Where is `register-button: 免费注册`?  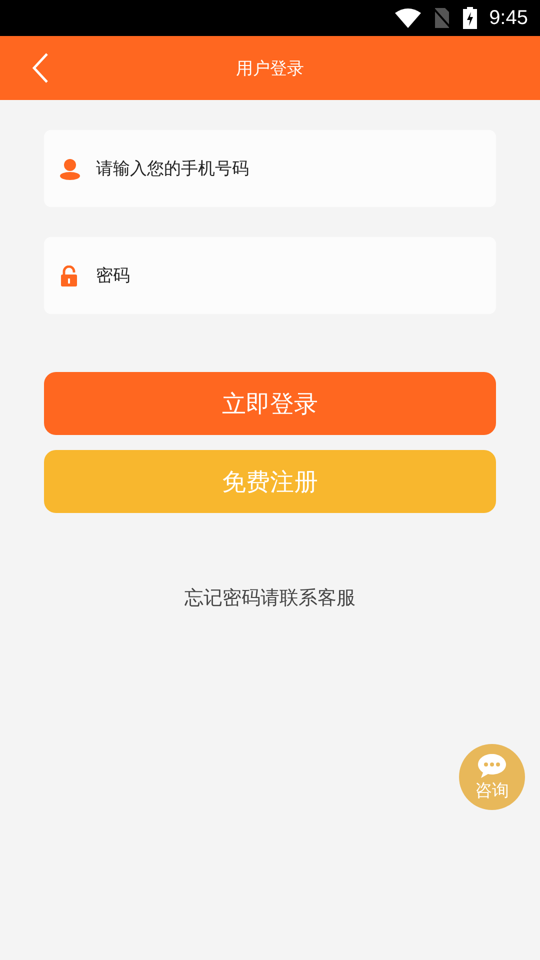 register-button: 免费注册 is located at coordinates (270, 481).